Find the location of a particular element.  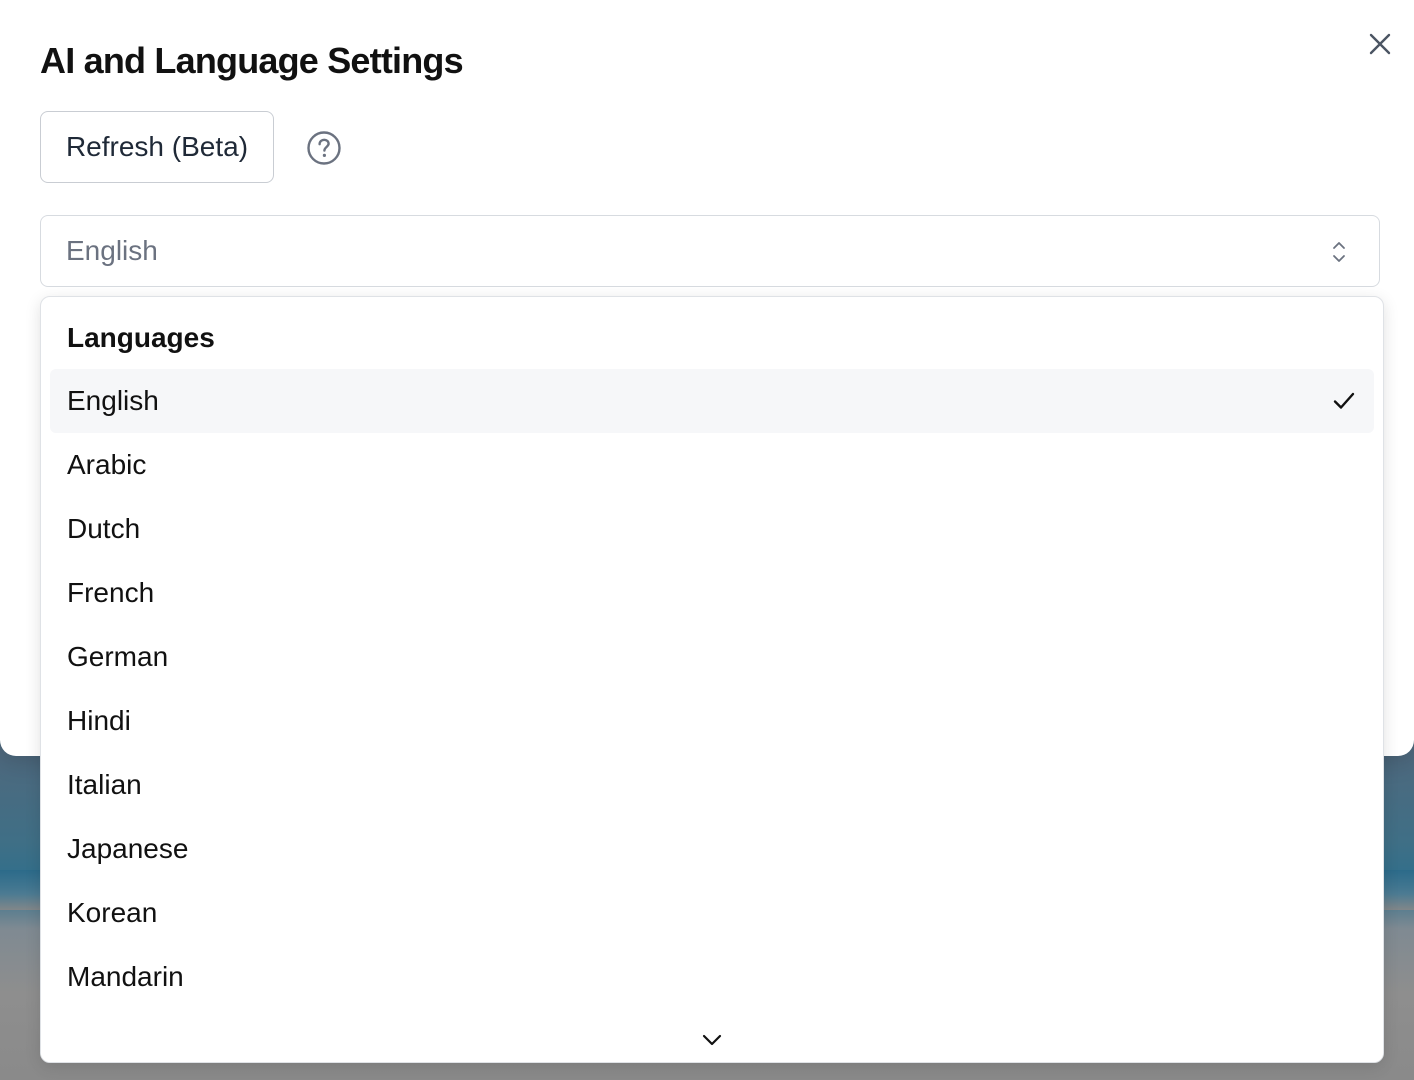

option-label: Arabic is located at coordinates (107, 464).